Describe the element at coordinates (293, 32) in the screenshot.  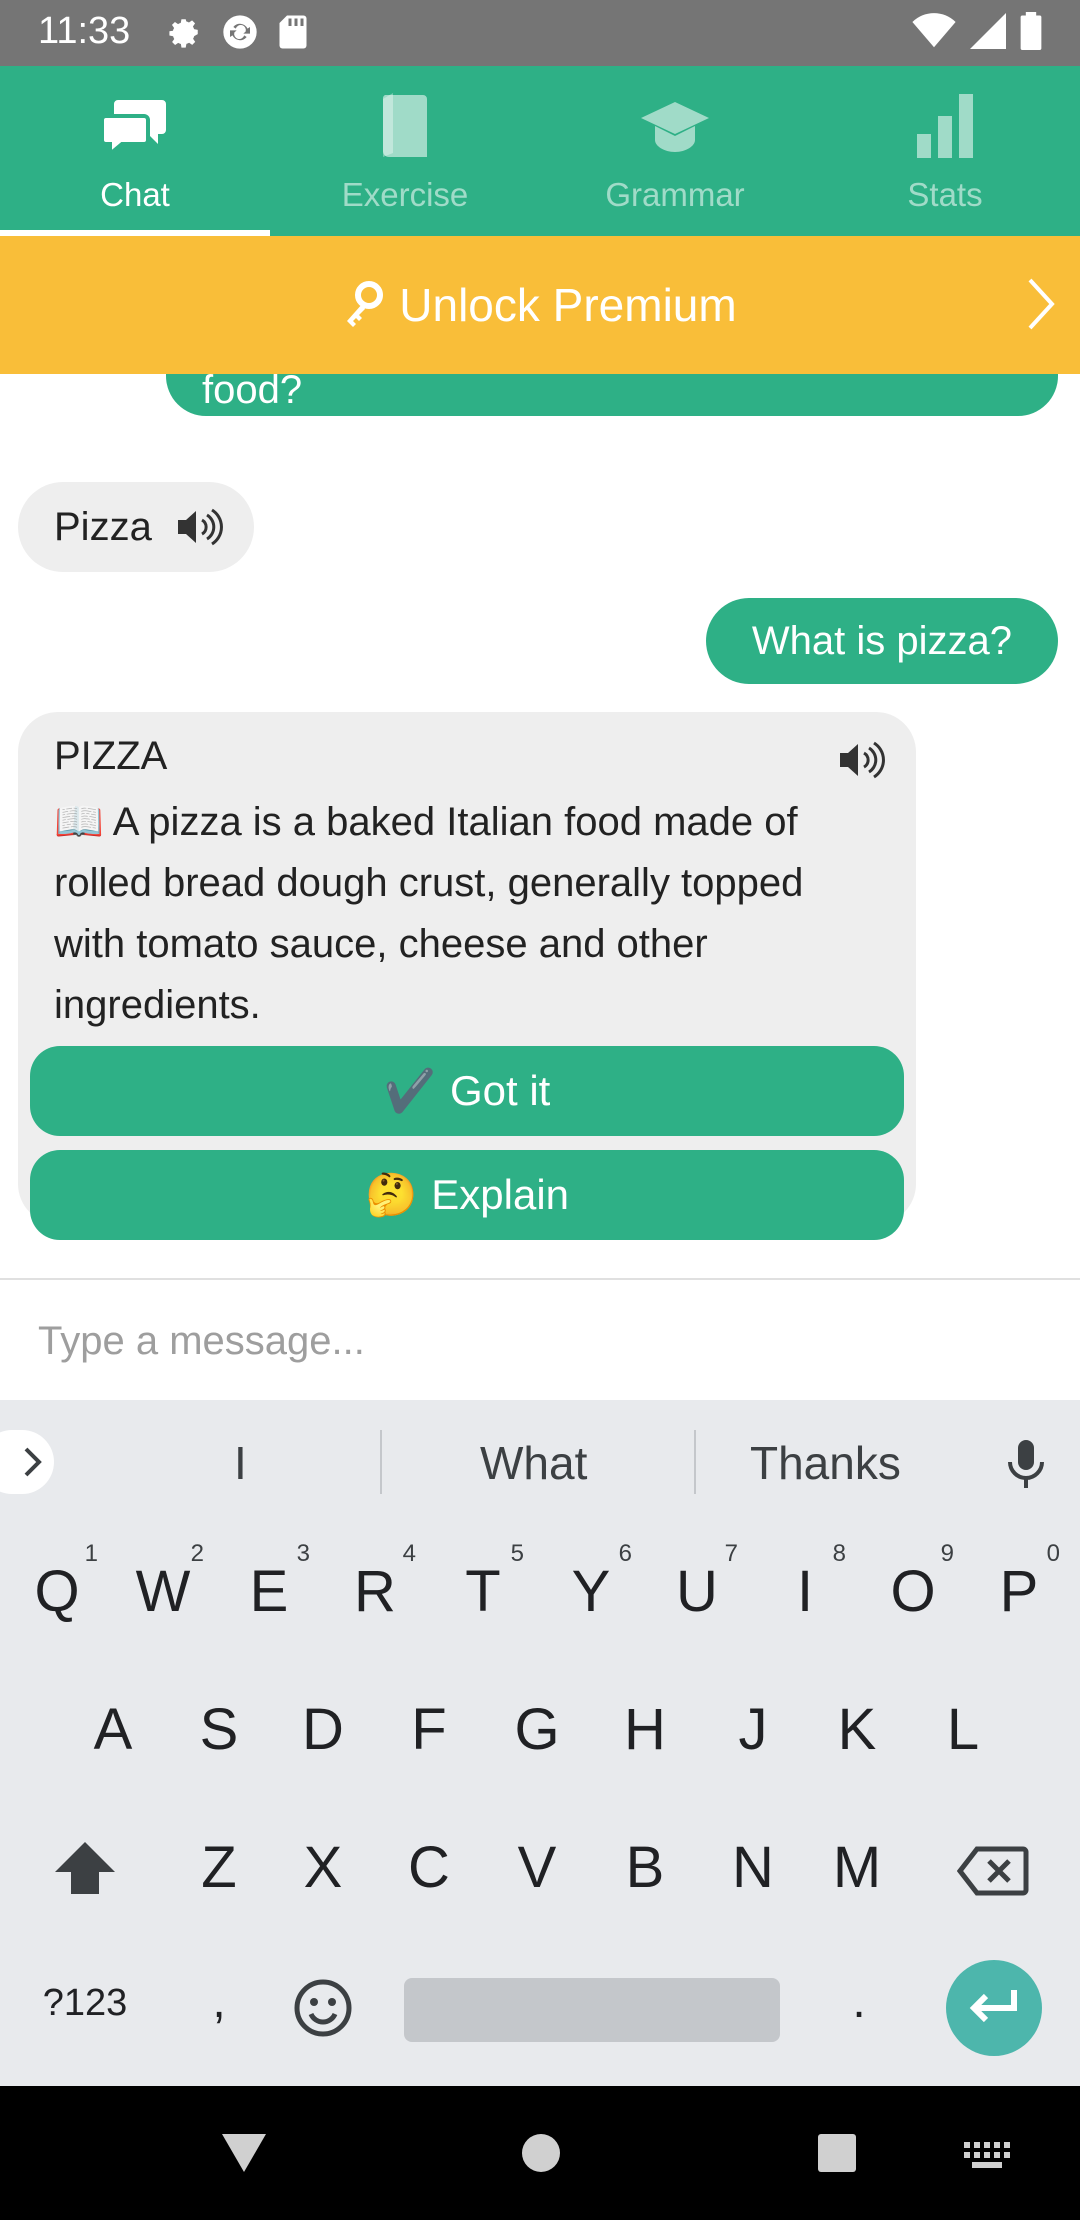
I see `sd-card-icon` at that location.